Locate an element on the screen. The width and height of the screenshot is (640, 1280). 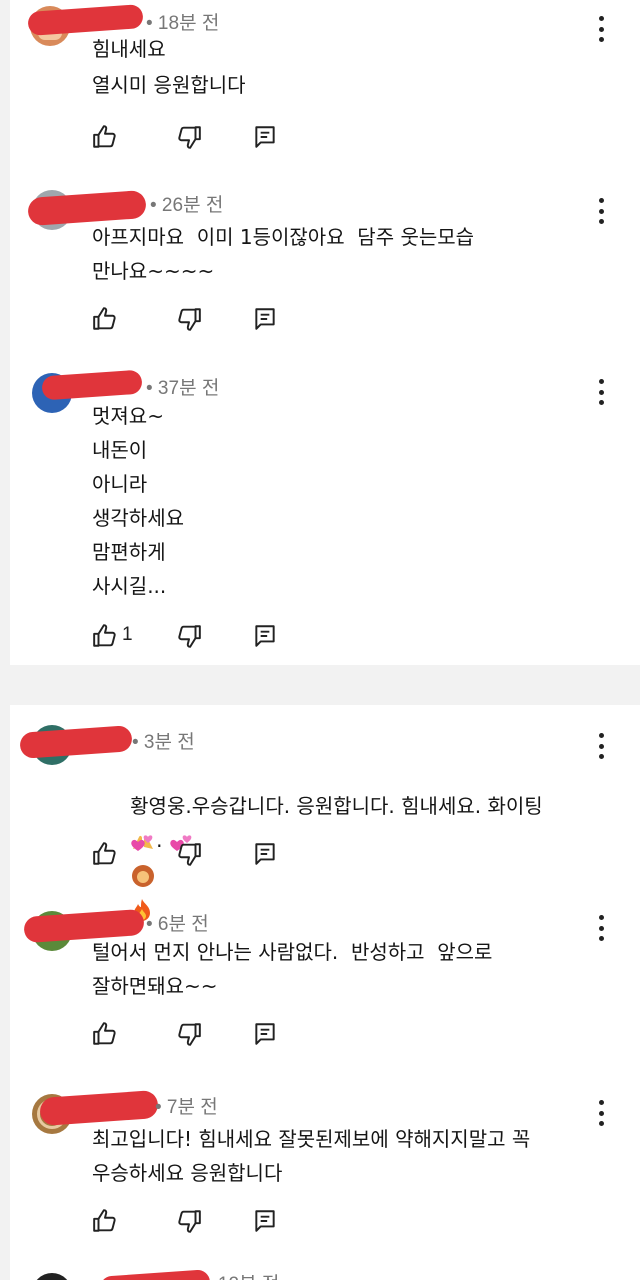
comment-timestamp: • 26분 전 is located at coordinates (187, 205).